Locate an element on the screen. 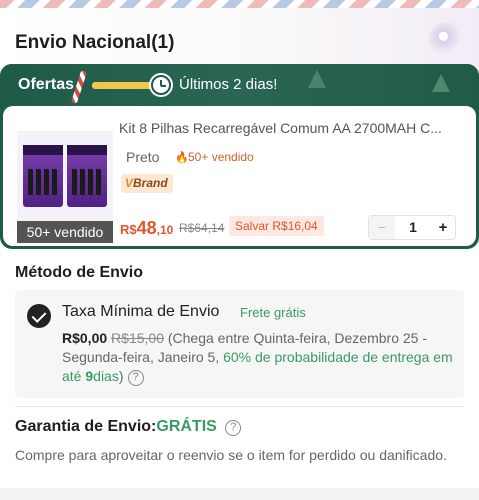 This screenshot has height=500, width=479. free-shipping-tag: Frete grátis is located at coordinates (273, 312).